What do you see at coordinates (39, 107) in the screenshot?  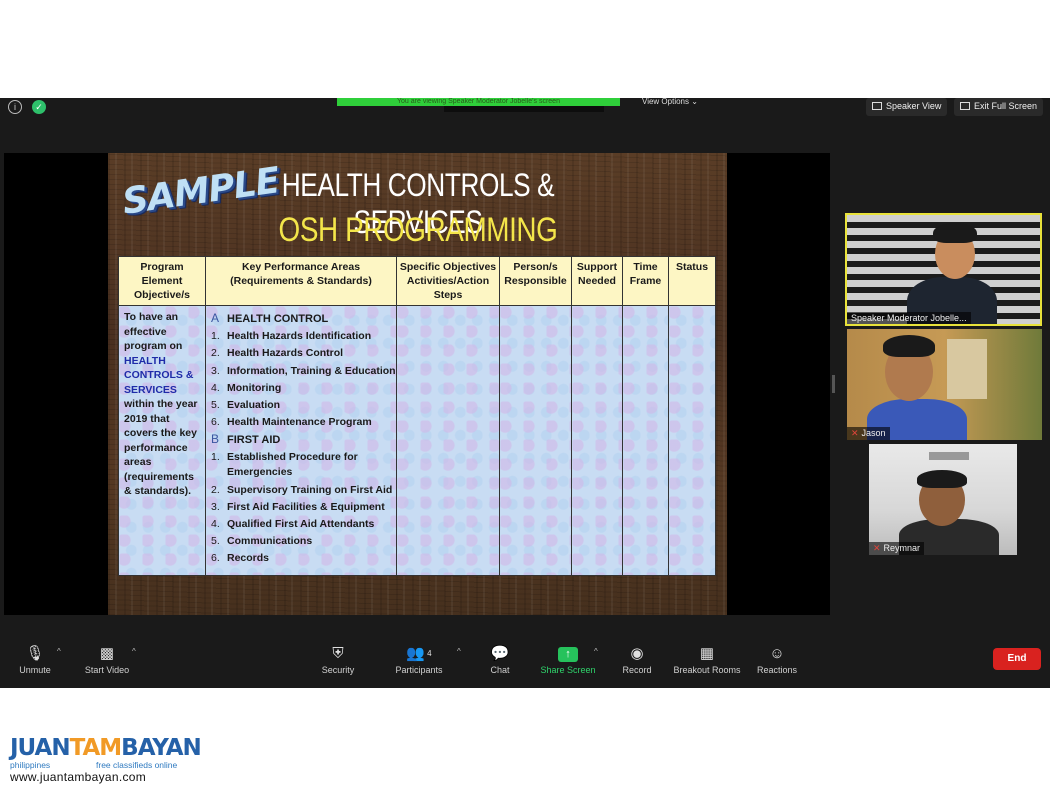 I see `encryption-shield-icon: ✓` at bounding box center [39, 107].